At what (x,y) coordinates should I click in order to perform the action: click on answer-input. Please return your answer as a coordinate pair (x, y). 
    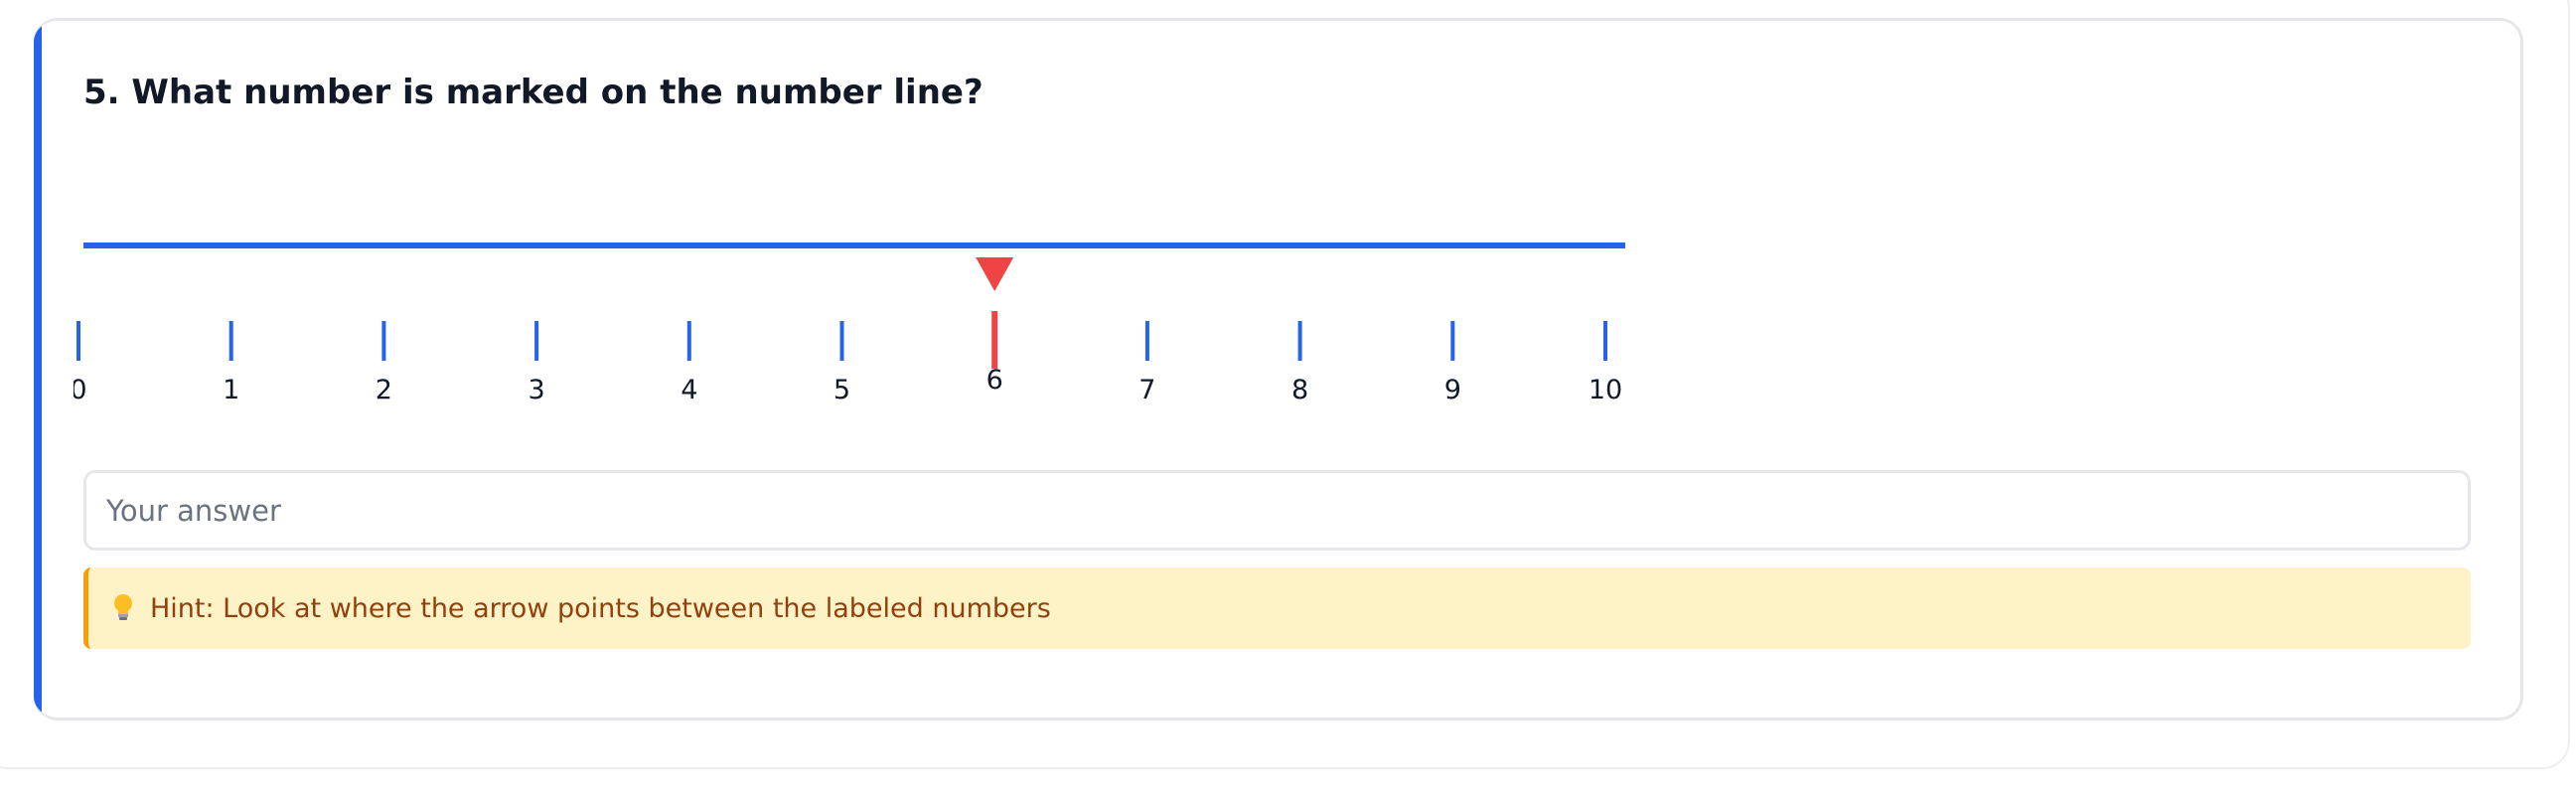
    Looking at the image, I should click on (1277, 511).